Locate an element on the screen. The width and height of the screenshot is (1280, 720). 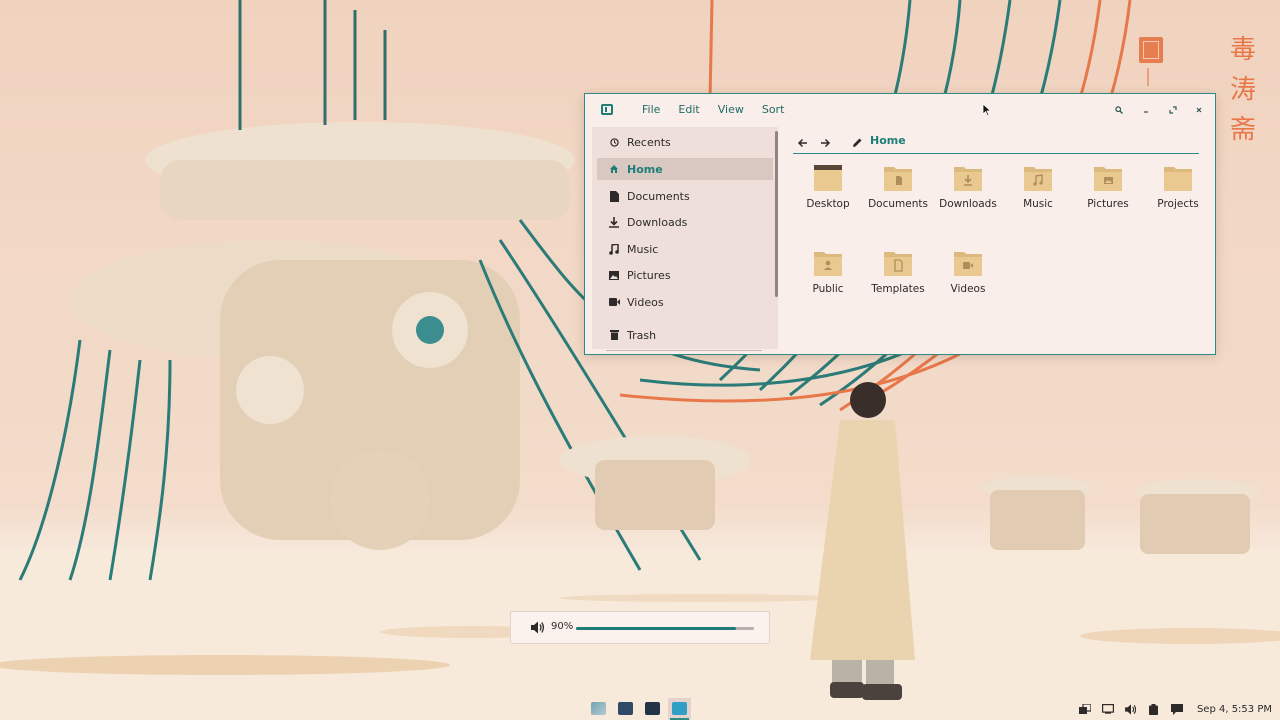
sidebar-item-downloads: Downloads is located at coordinates (685, 222).